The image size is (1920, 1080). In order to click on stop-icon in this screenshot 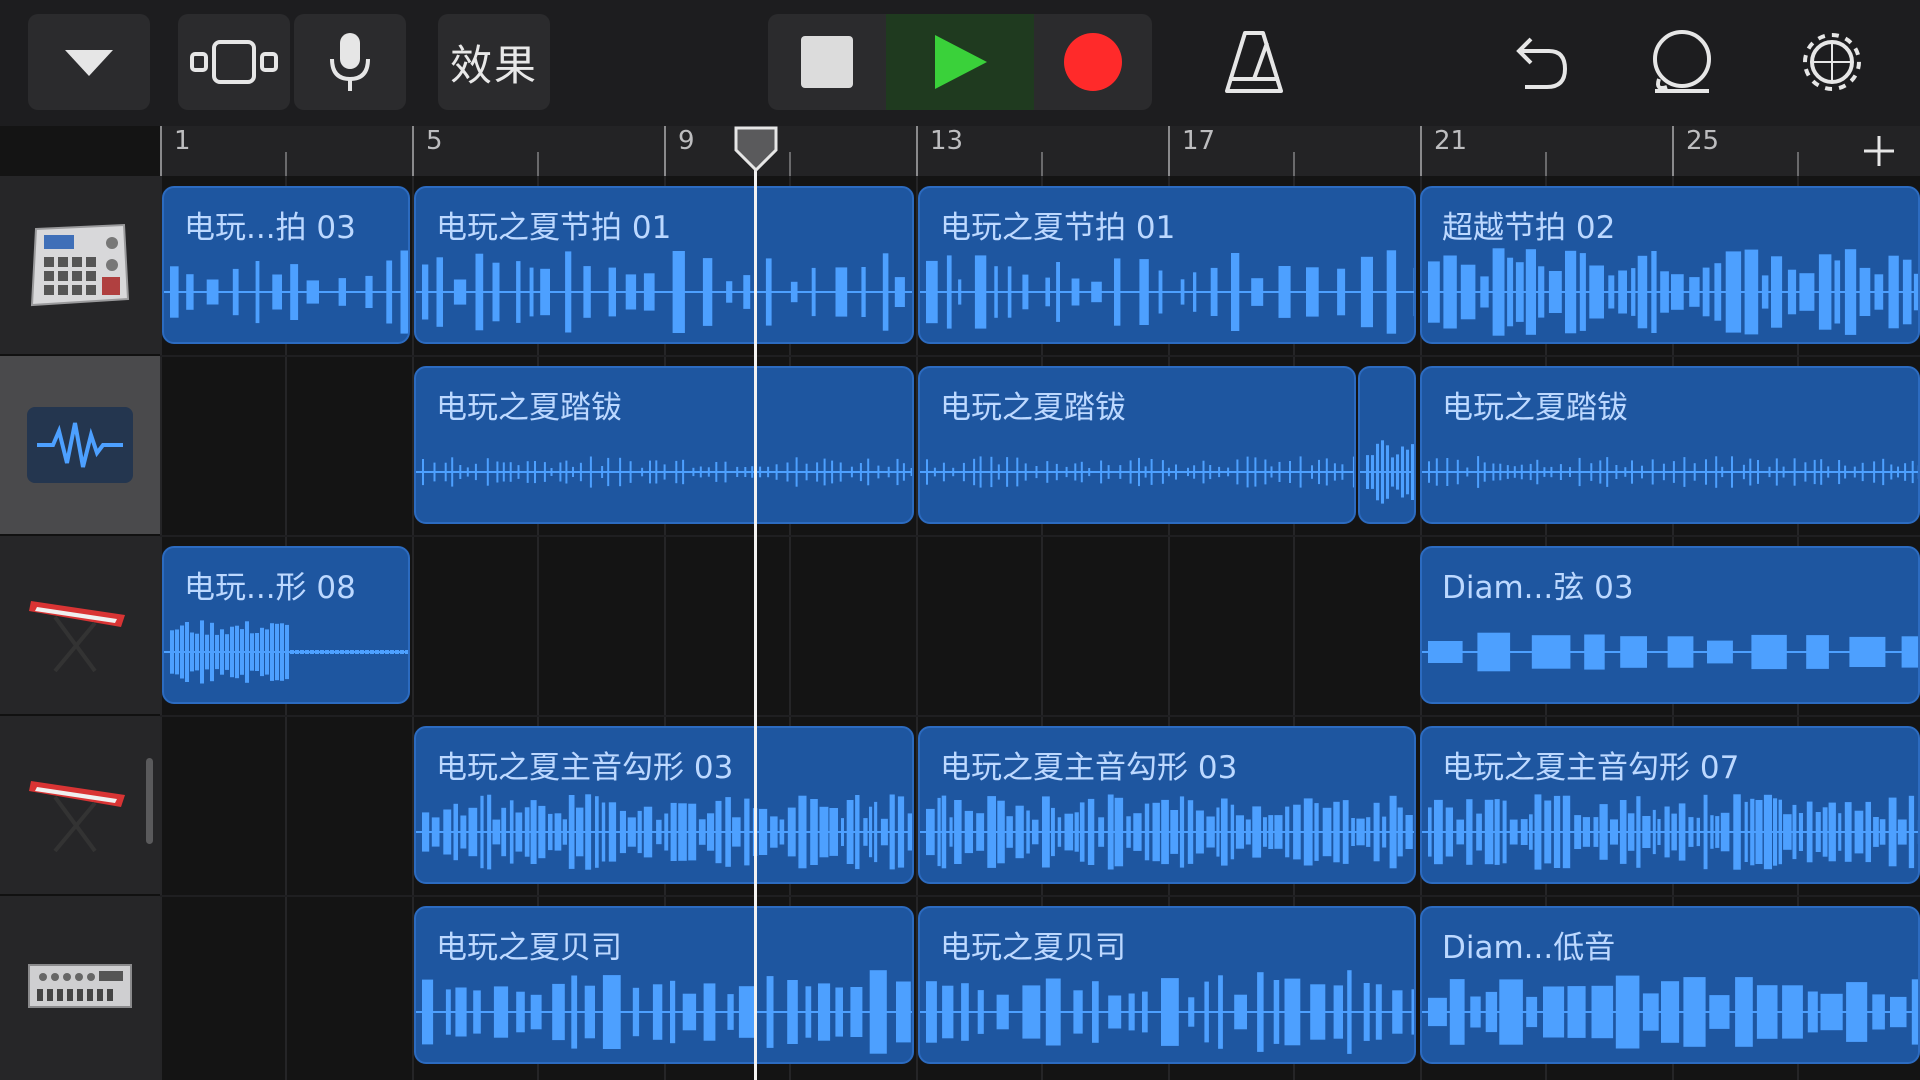, I will do `click(827, 62)`.